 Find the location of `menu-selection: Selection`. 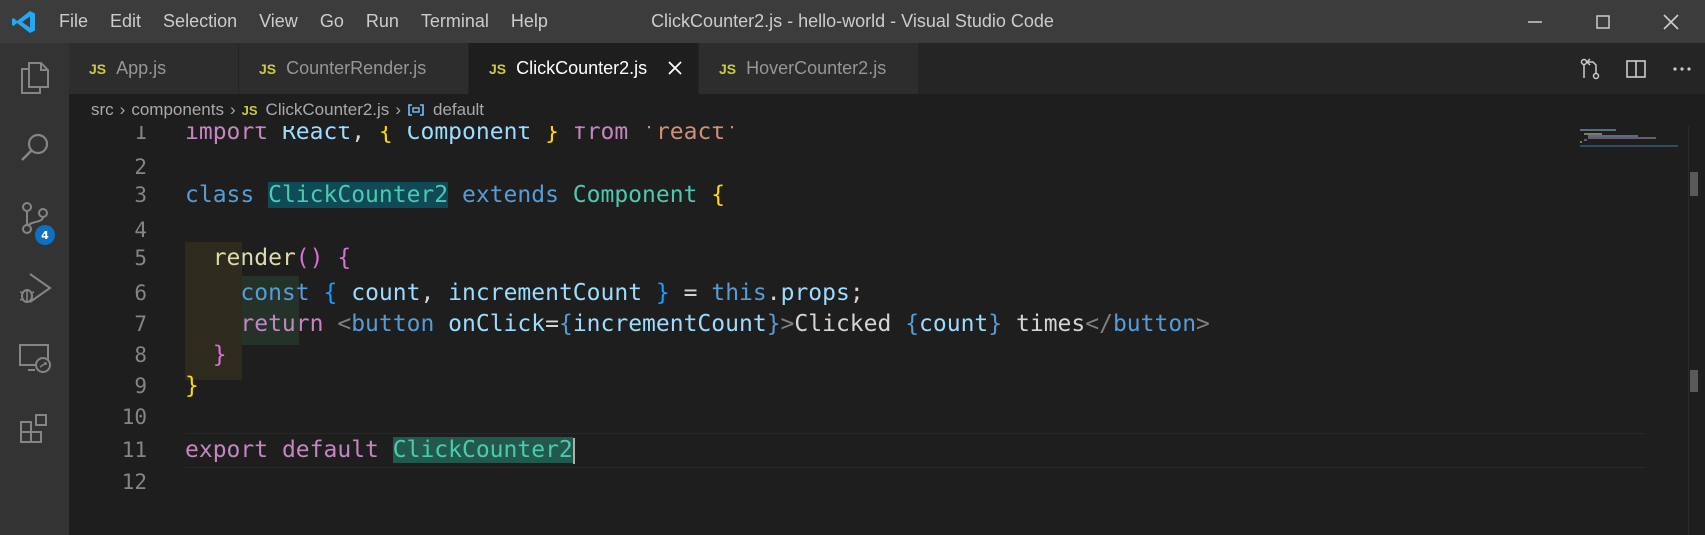

menu-selection: Selection is located at coordinates (200, 21).